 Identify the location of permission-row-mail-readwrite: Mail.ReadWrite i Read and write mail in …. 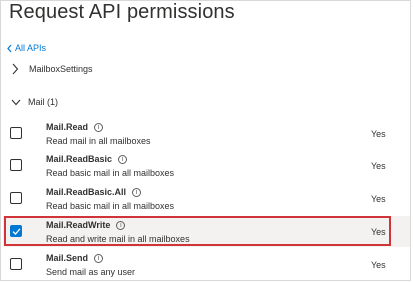
(206, 231).